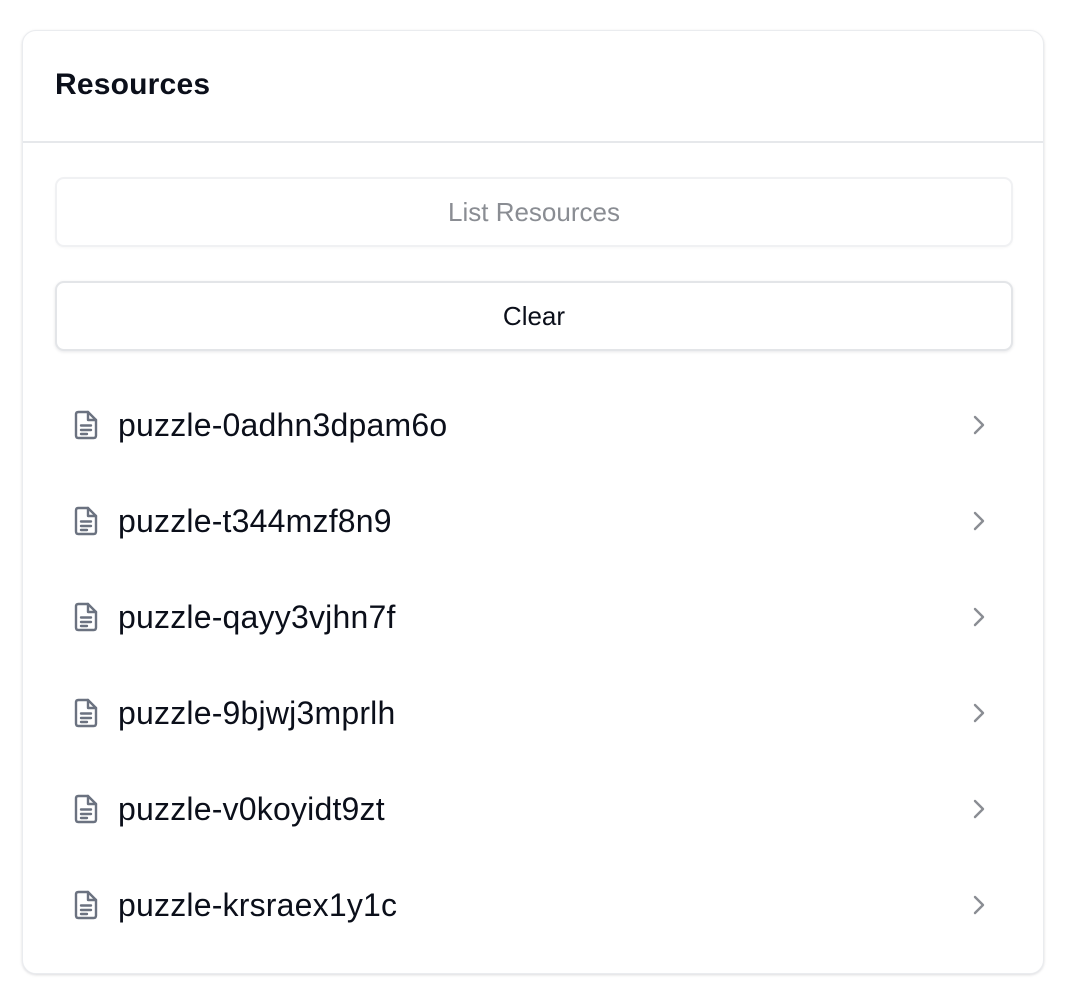  What do you see at coordinates (534, 212) in the screenshot?
I see `list-resources-button: List Resources` at bounding box center [534, 212].